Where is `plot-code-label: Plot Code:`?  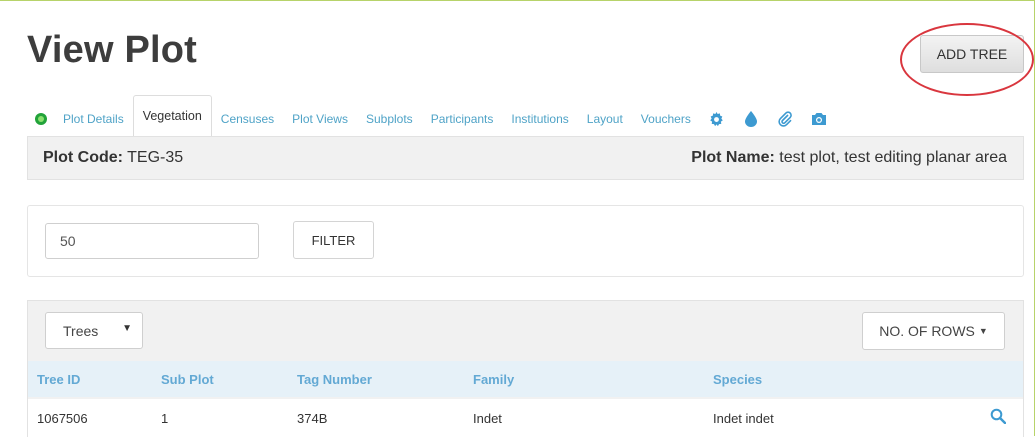
plot-code-label: Plot Code: is located at coordinates (83, 157).